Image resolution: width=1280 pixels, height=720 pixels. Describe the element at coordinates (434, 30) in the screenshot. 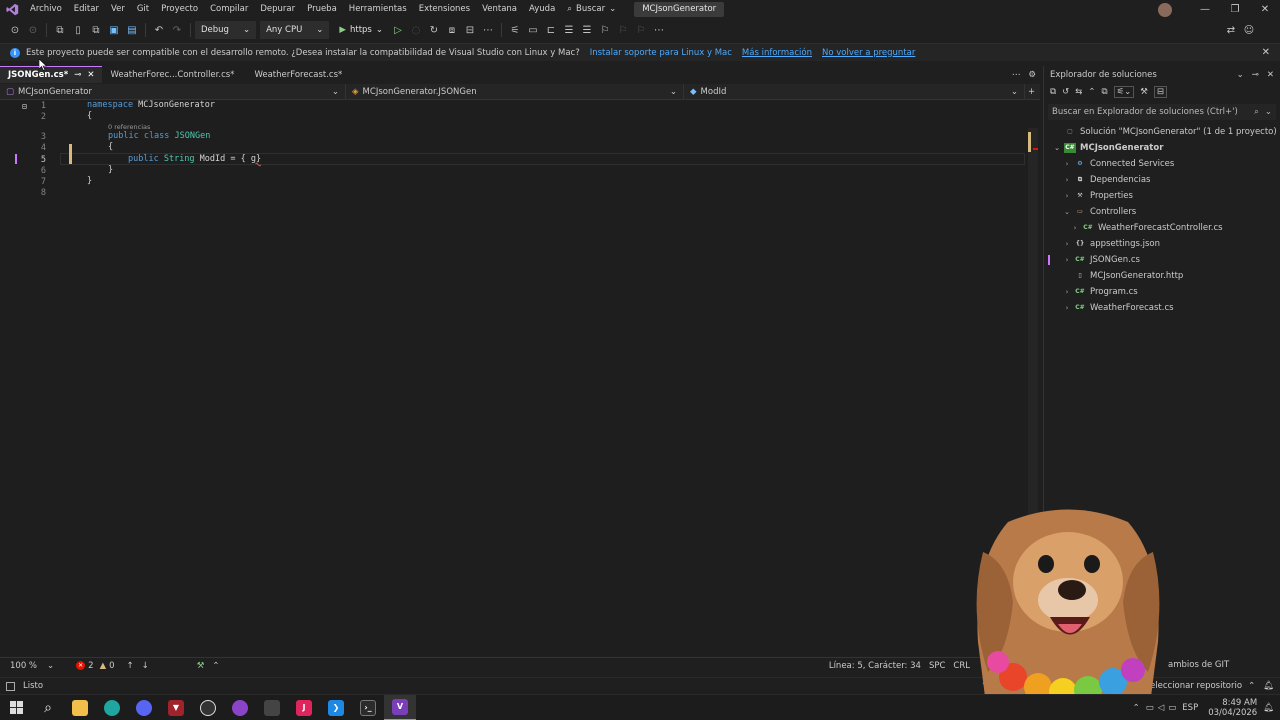

I see `refresh-icon: ↻` at that location.